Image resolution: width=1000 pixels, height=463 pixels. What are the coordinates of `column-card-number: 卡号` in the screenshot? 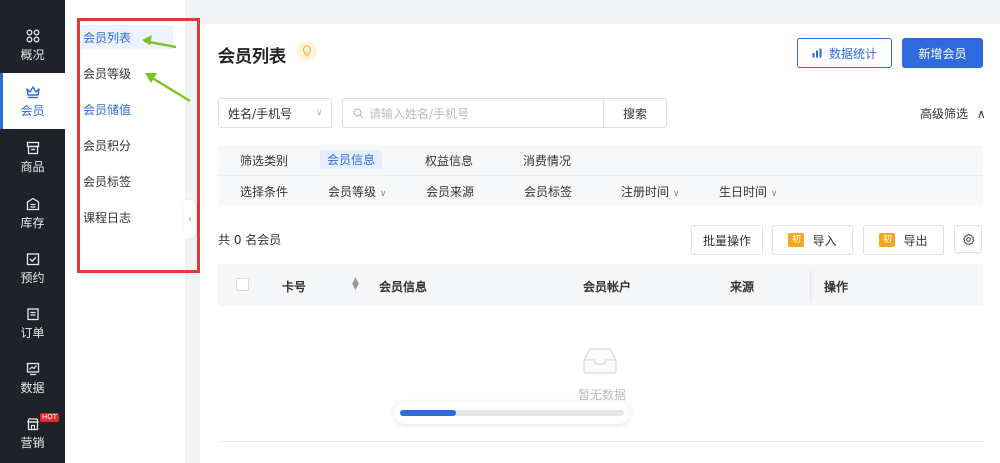 It's located at (294, 287).